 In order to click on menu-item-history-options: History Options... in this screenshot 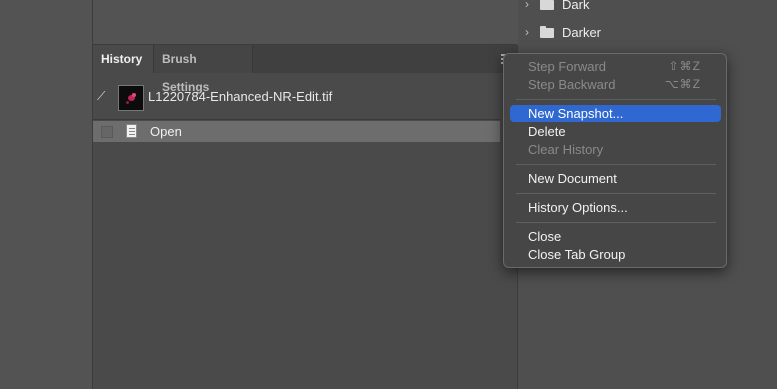, I will do `click(615, 207)`.